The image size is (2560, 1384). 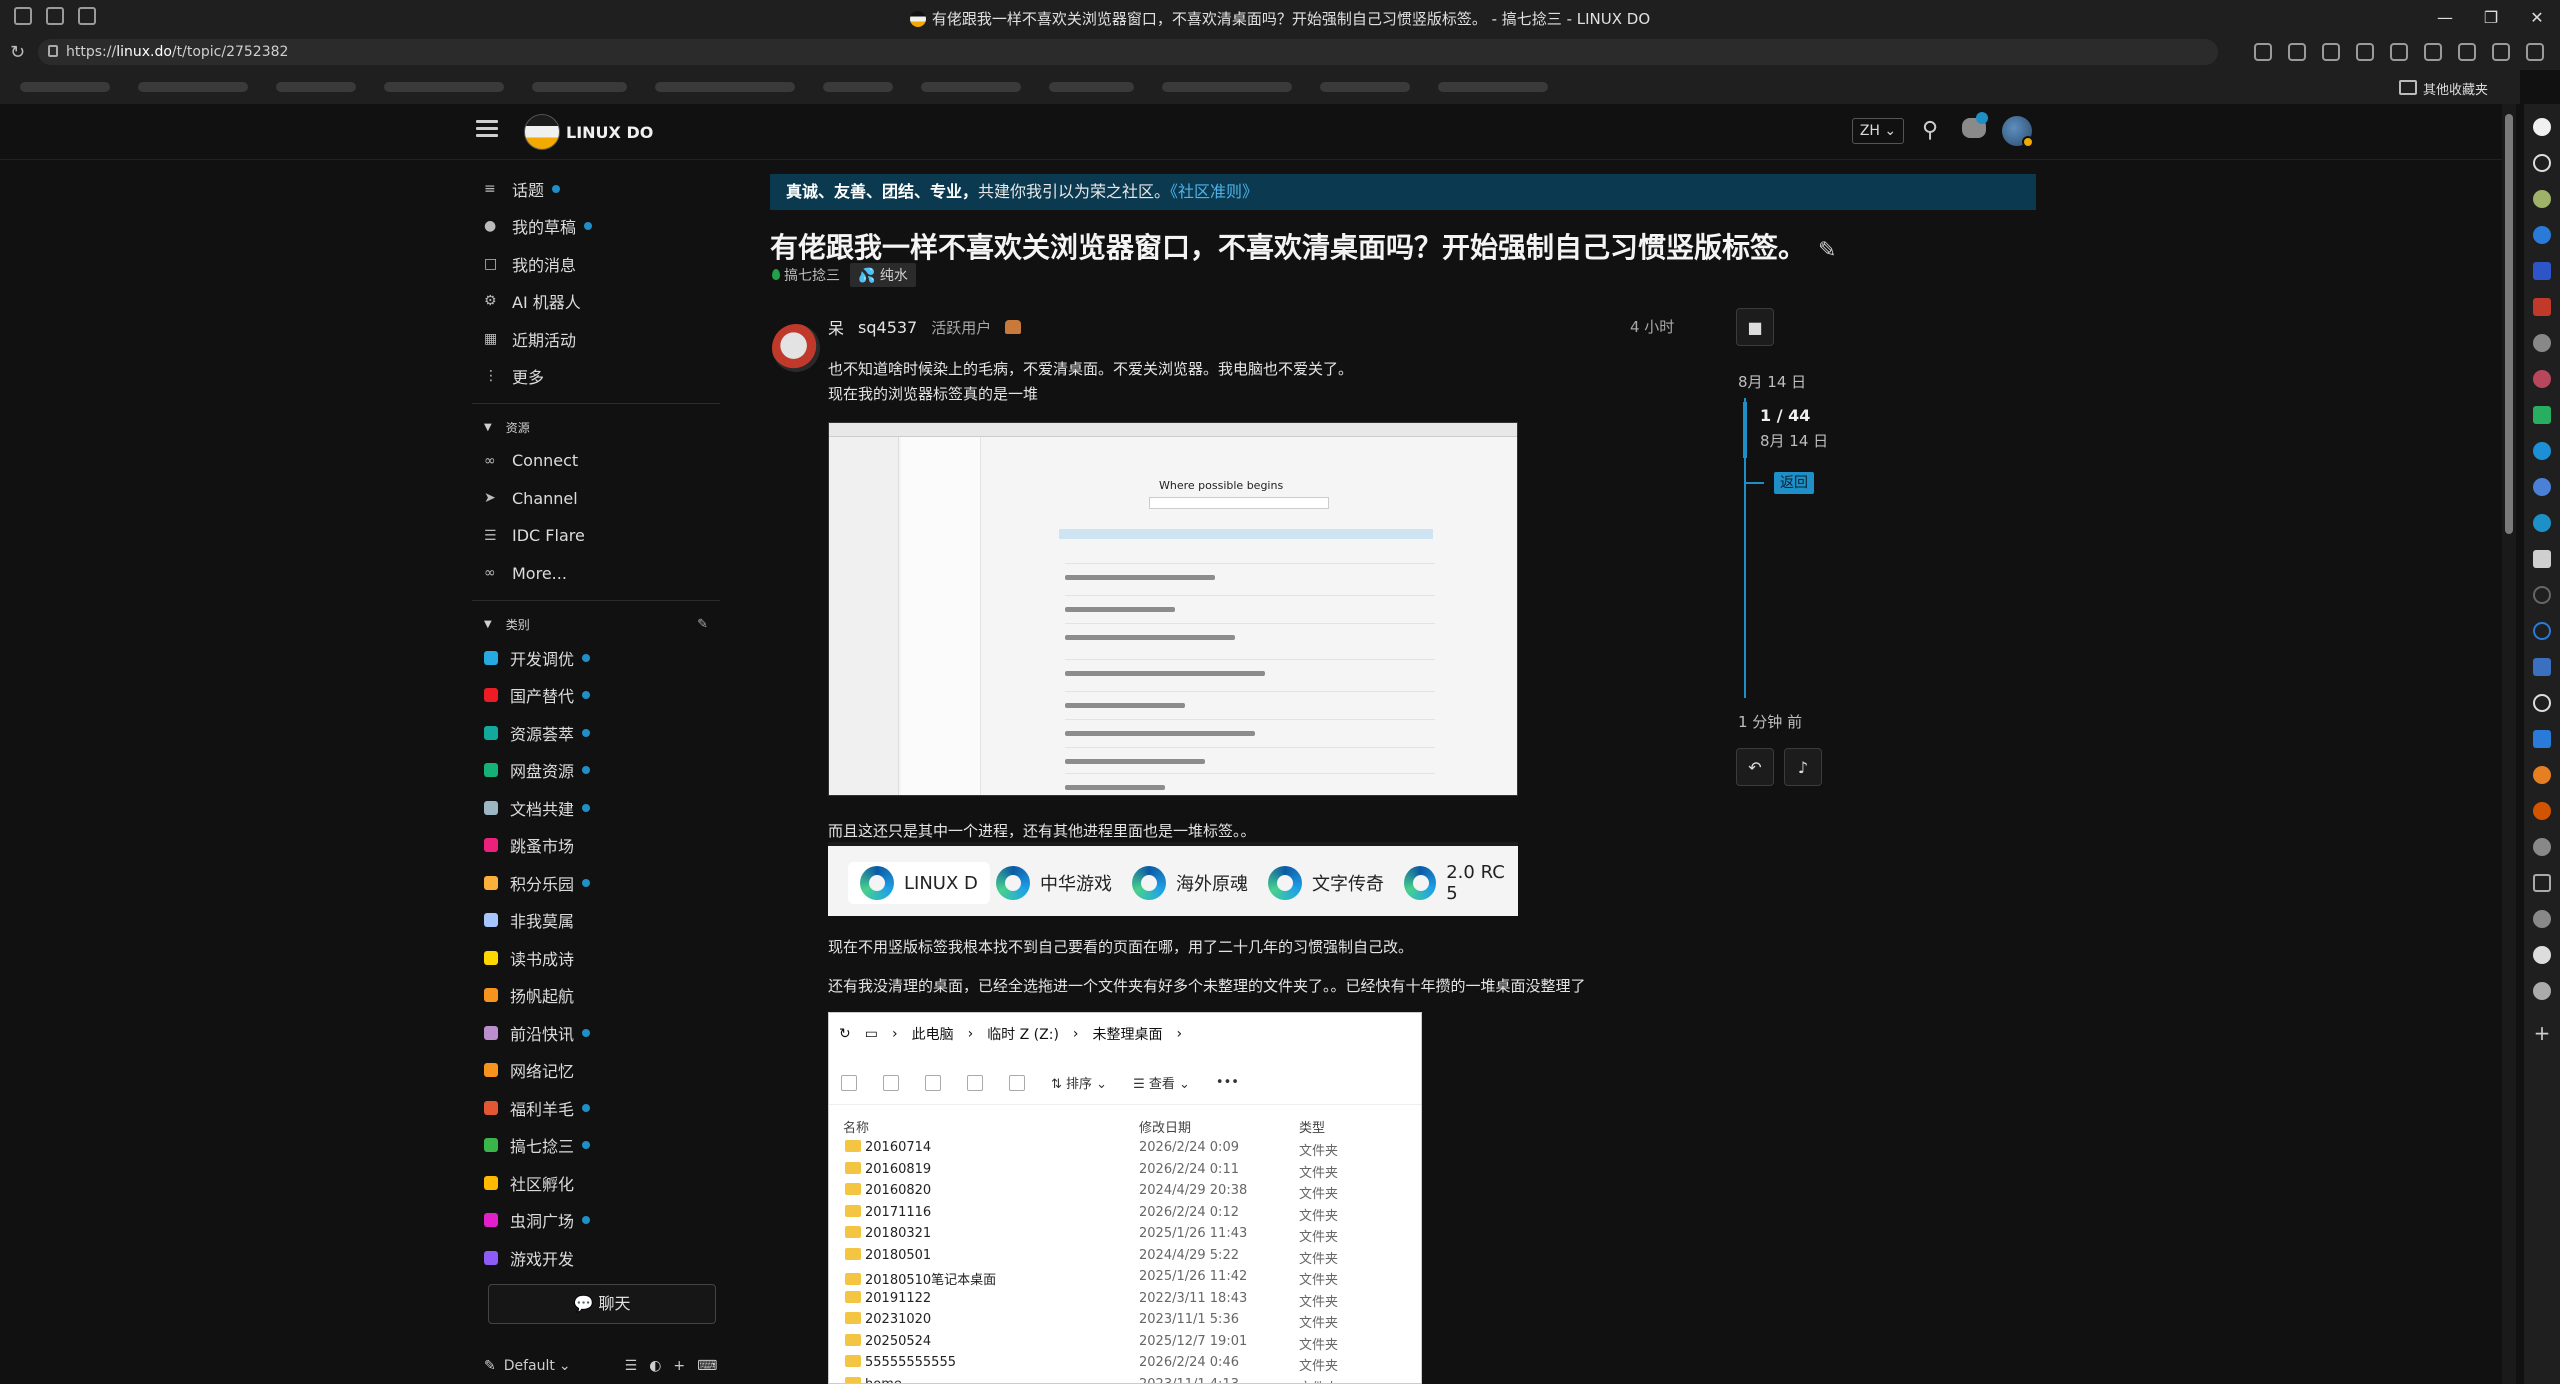 What do you see at coordinates (2509, 324) in the screenshot?
I see `scrollbar-thumb` at bounding box center [2509, 324].